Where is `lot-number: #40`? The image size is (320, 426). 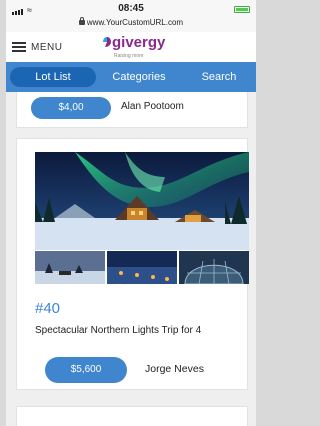
lot-number: #40 is located at coordinates (48, 308).